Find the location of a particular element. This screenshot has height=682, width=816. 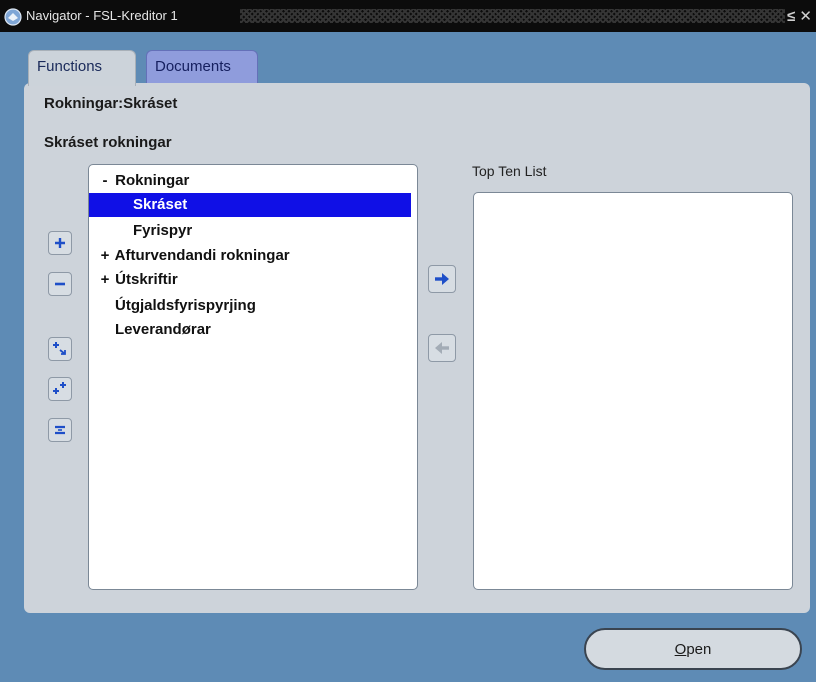

open-button-mnemonic: O is located at coordinates (680, 649).